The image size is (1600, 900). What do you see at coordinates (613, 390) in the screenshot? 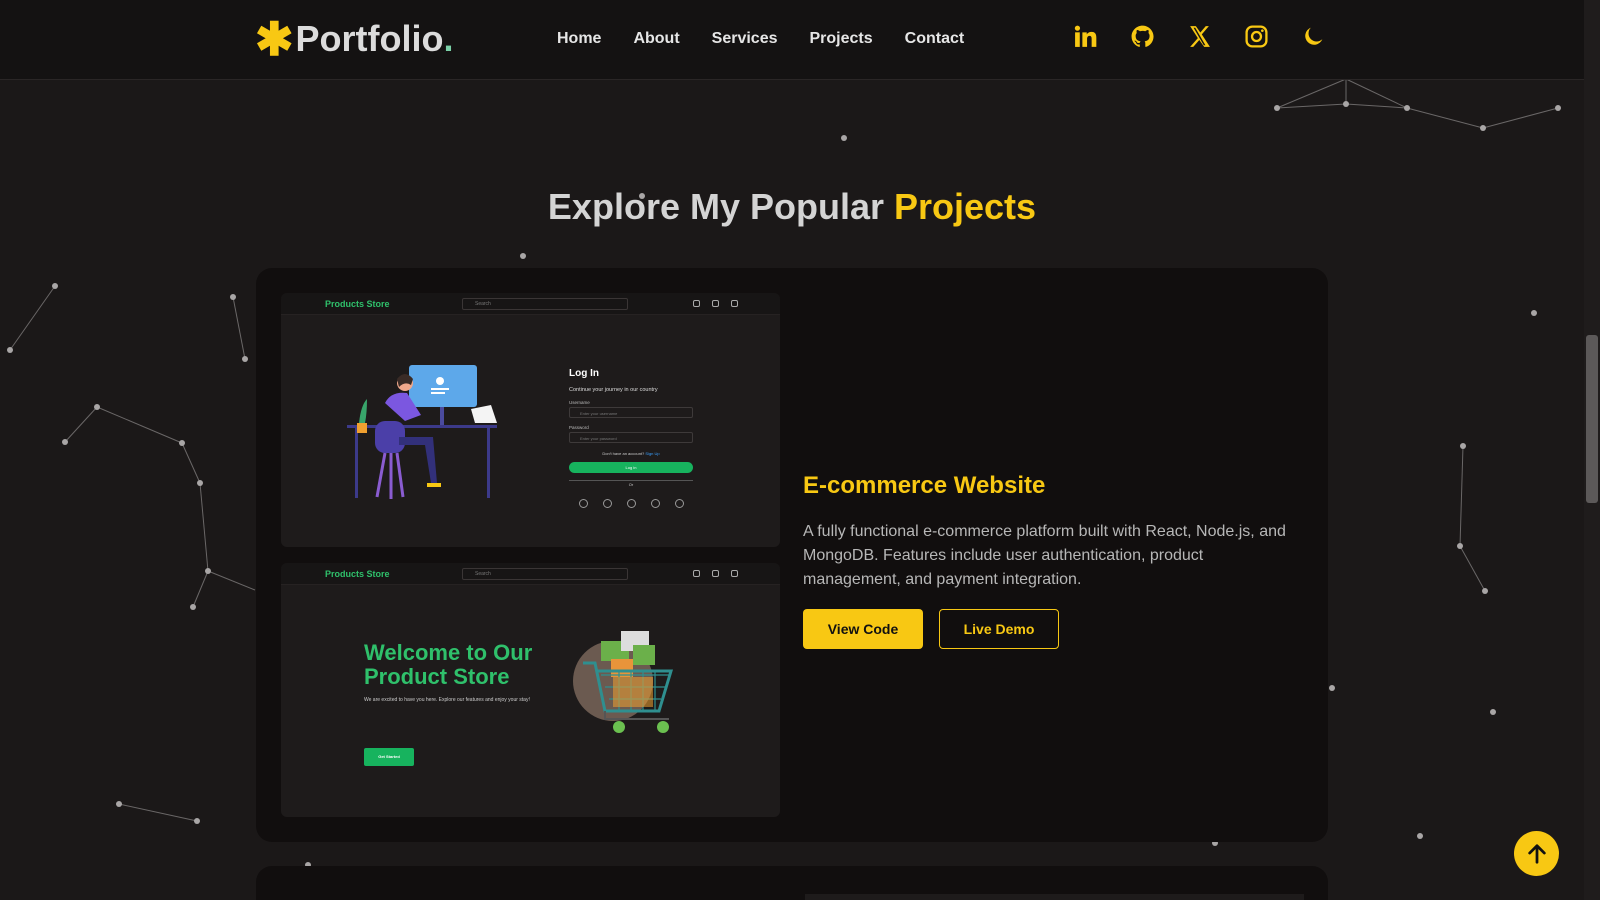
I see `login-subheading: Continue your journey in our country` at bounding box center [613, 390].